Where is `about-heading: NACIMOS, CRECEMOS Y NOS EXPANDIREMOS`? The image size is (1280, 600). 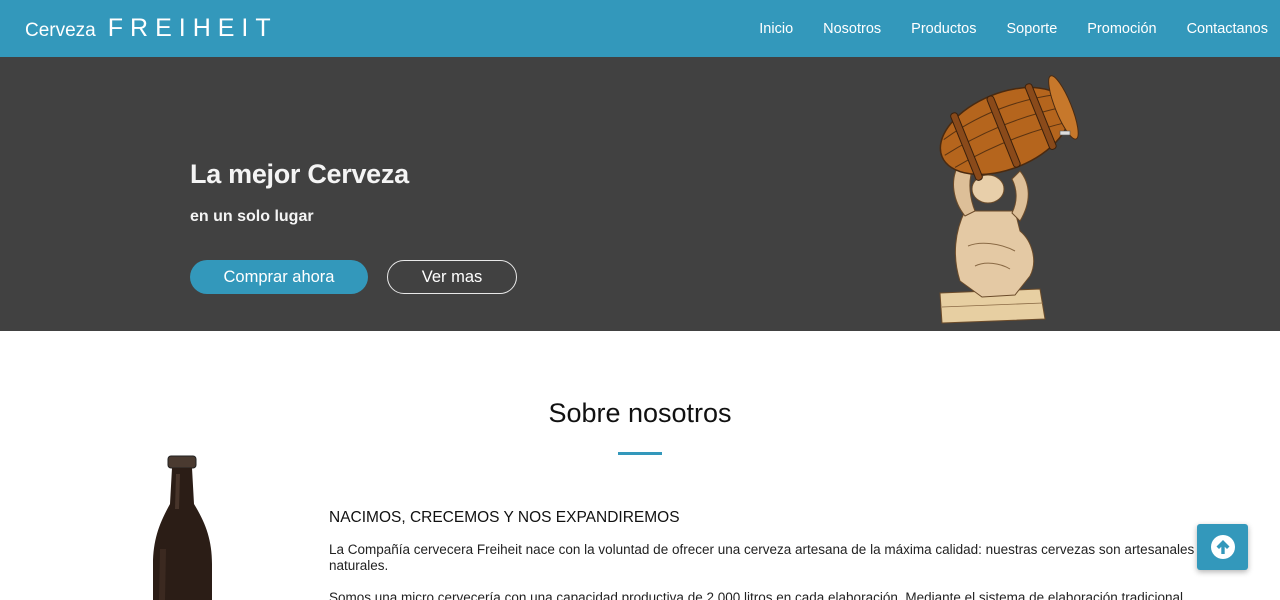 about-heading: NACIMOS, CRECEMOS Y NOS EXPANDIREMOS is located at coordinates (504, 517).